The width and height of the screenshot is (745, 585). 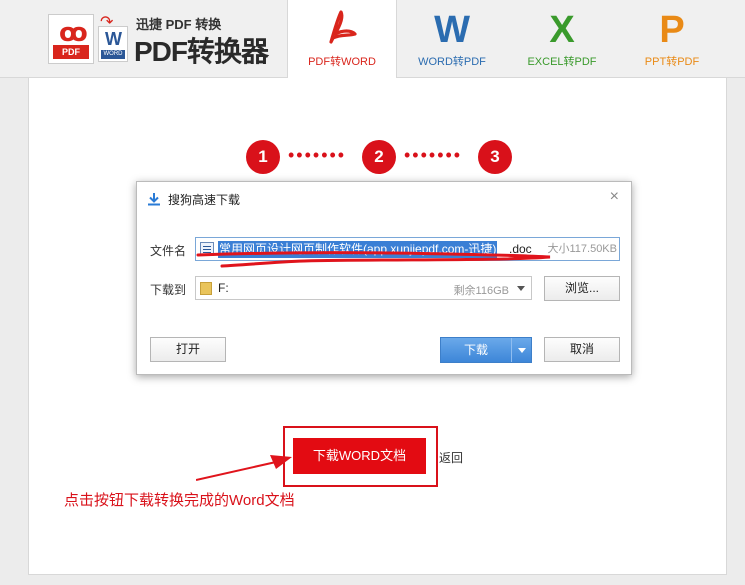 What do you see at coordinates (452, 30) in the screenshot?
I see `word-icon: W` at bounding box center [452, 30].